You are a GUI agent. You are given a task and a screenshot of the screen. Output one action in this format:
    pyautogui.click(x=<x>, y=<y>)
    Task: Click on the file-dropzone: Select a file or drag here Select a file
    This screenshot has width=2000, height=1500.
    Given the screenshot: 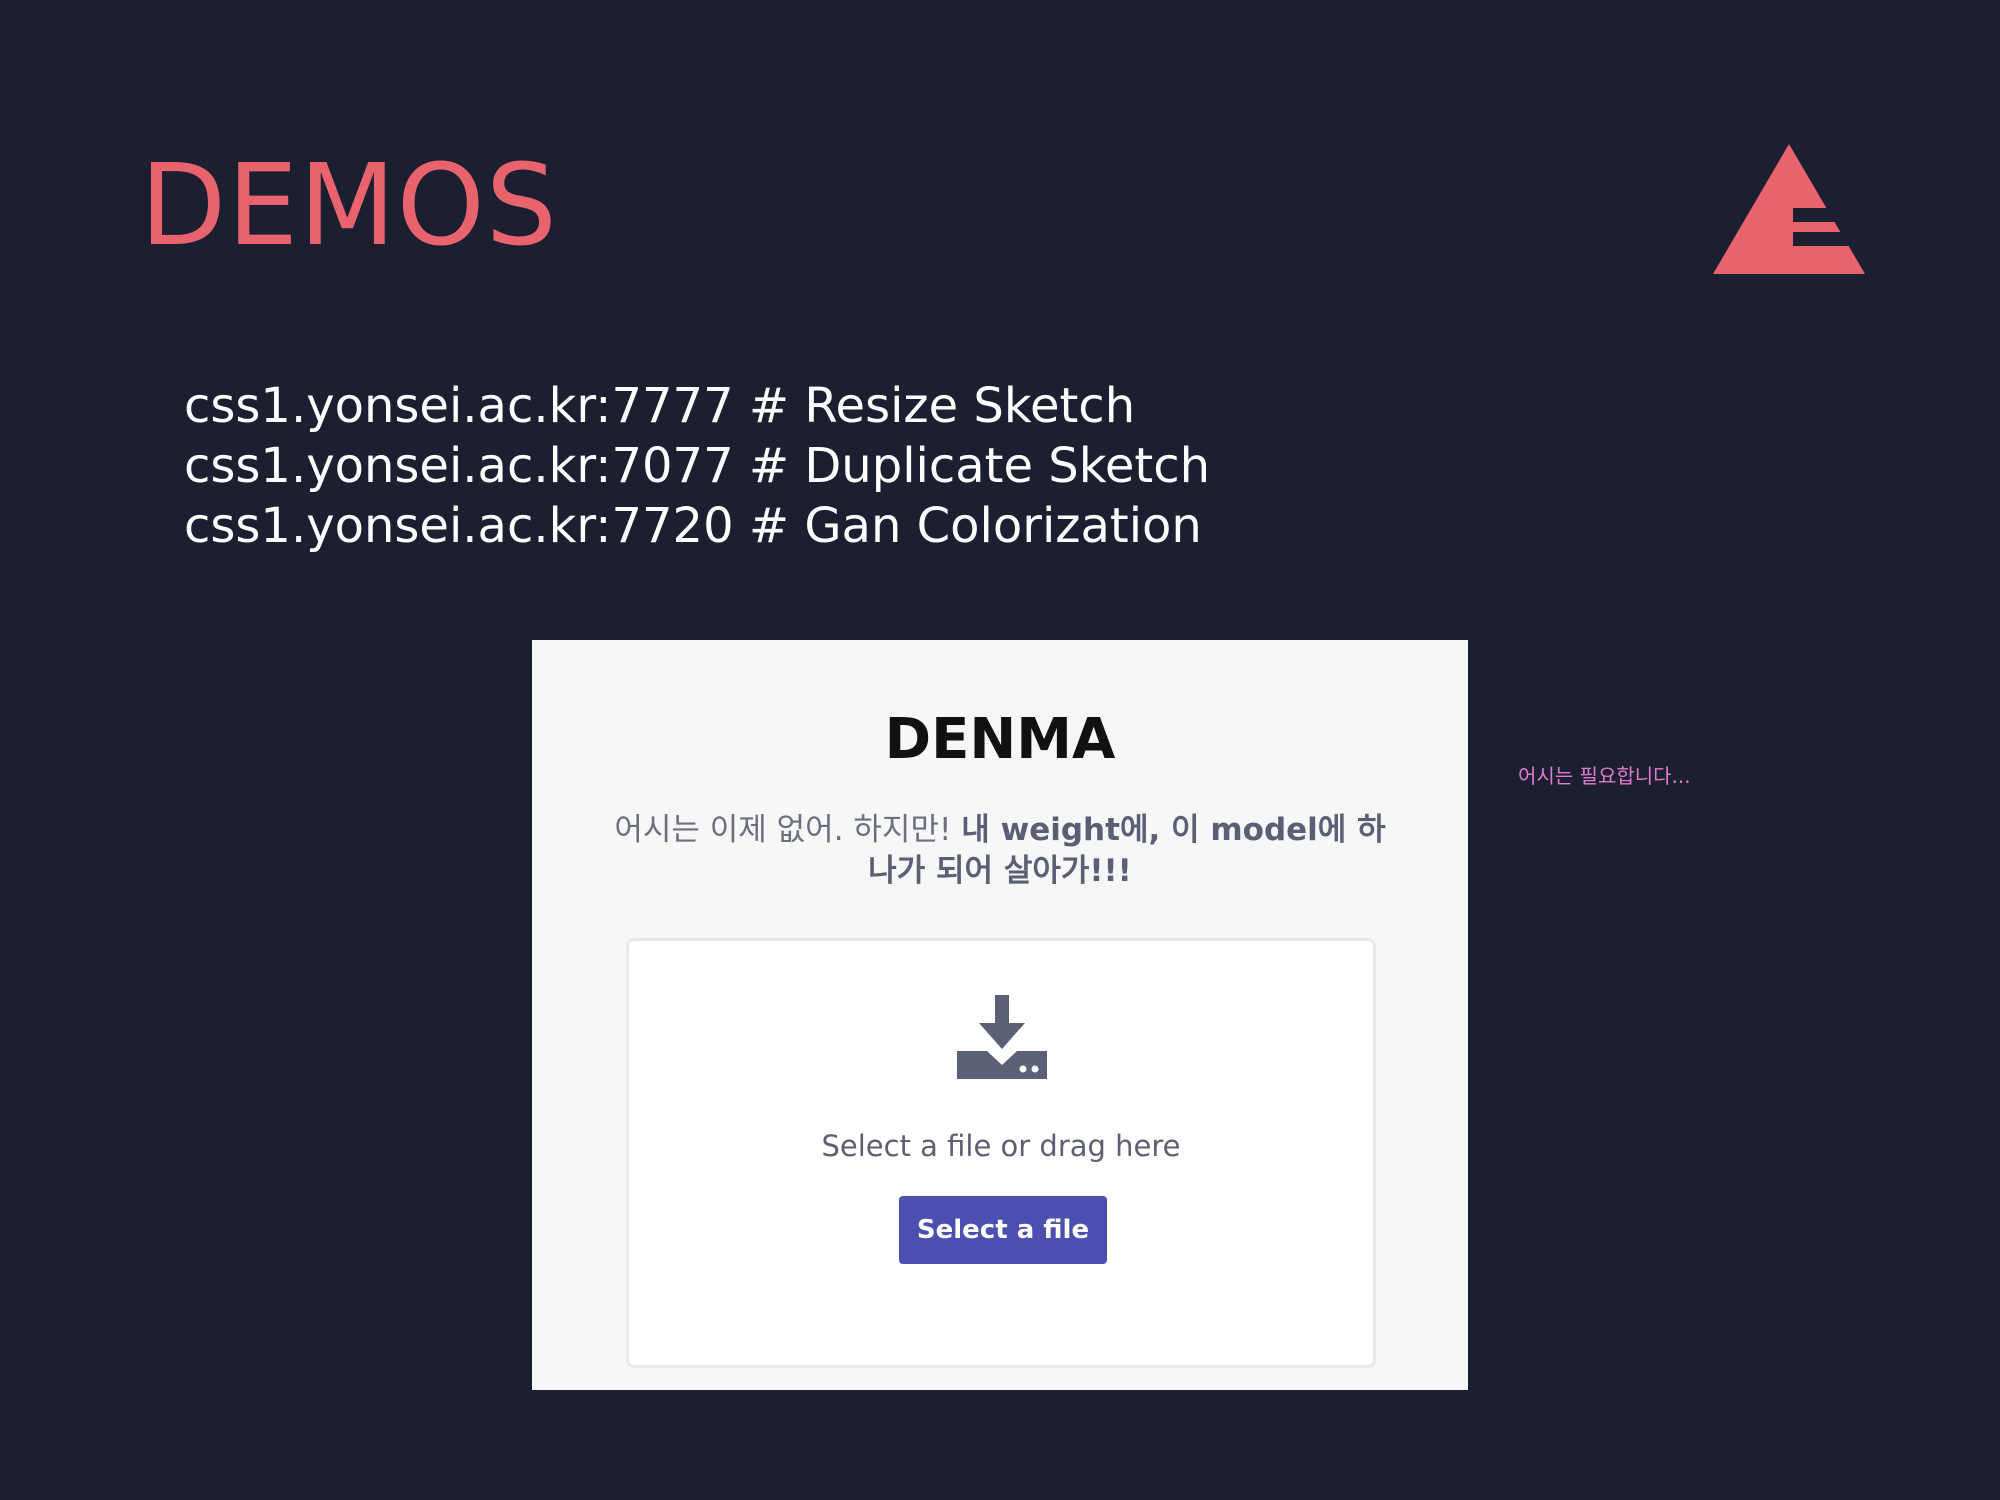 What is the action you would take?
    pyautogui.click(x=1001, y=1153)
    